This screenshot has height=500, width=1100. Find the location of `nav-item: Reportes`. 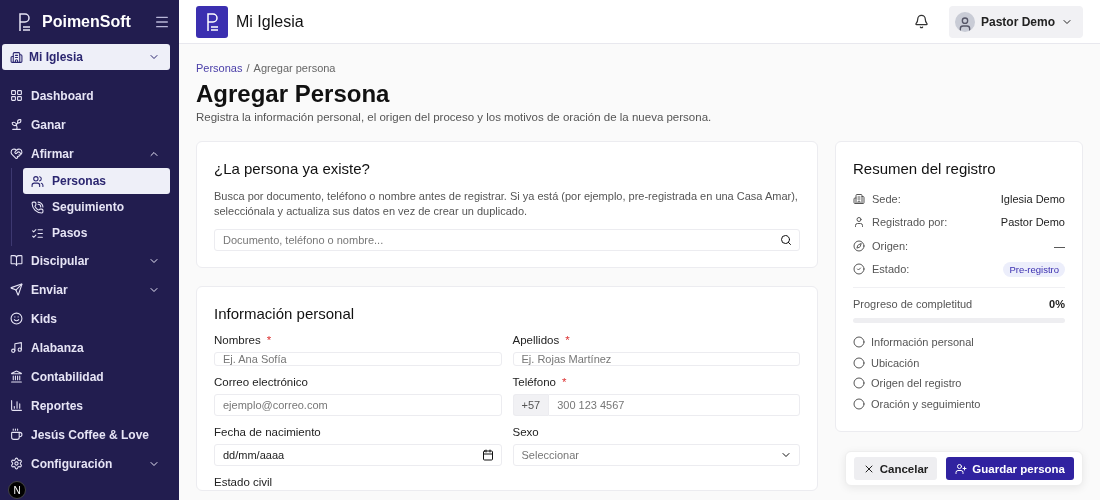

nav-item: Reportes is located at coordinates (86, 405).